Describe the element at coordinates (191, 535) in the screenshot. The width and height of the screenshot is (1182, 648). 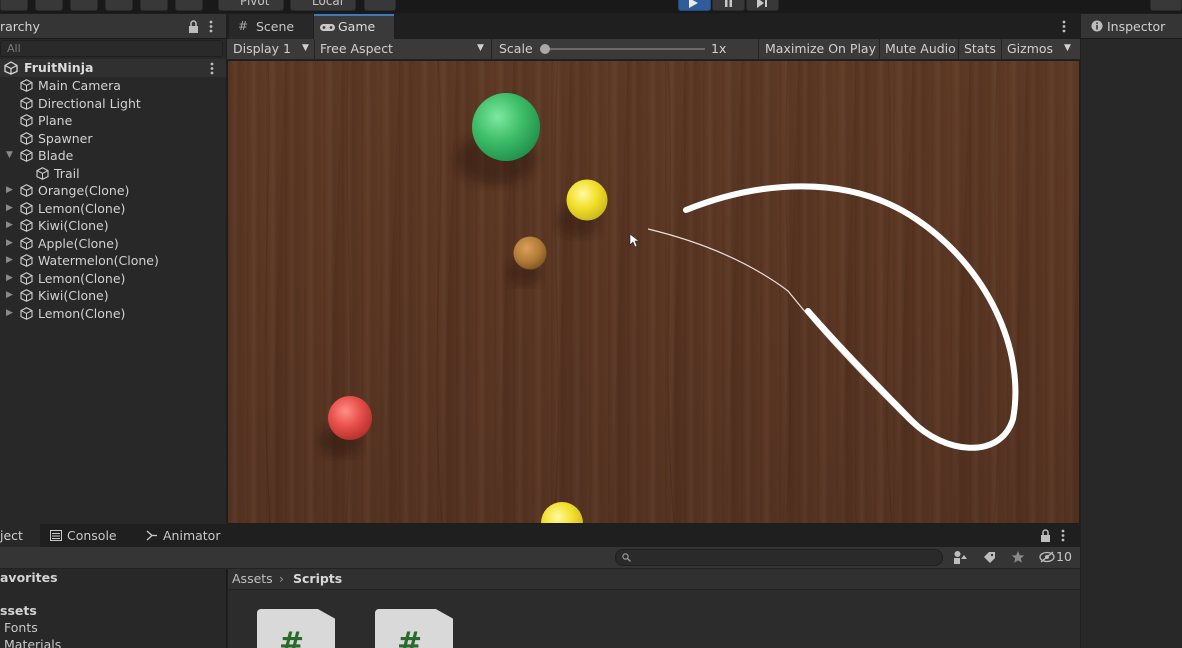
I see `tab-animator: Animator` at that location.